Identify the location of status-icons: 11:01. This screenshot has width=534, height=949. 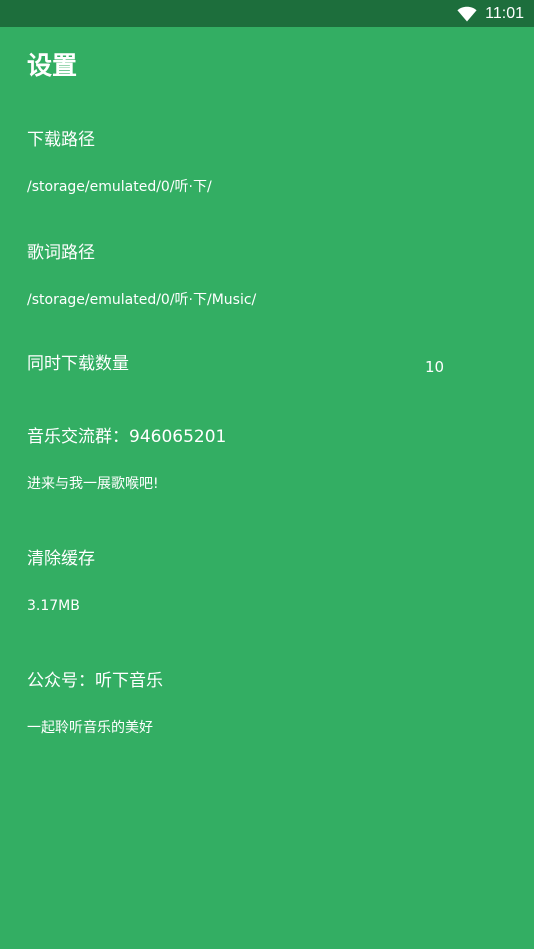
(490, 13).